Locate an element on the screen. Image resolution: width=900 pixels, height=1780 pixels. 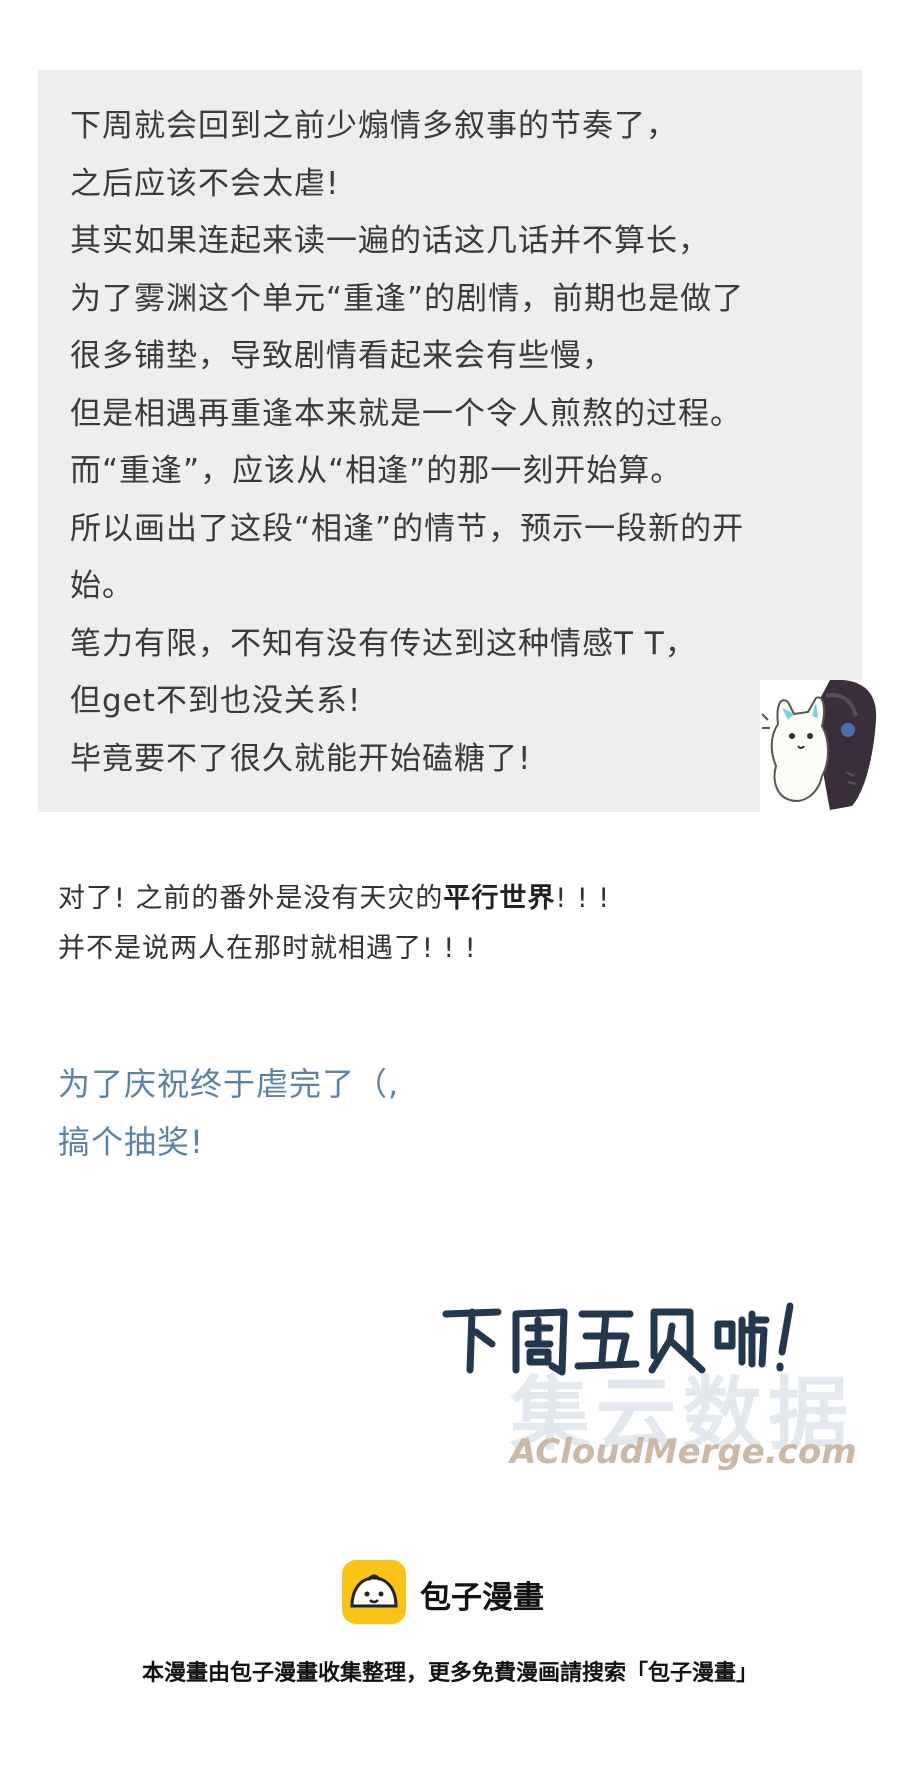
parallel-world-emphasis: 平行世界 is located at coordinates (499, 898).